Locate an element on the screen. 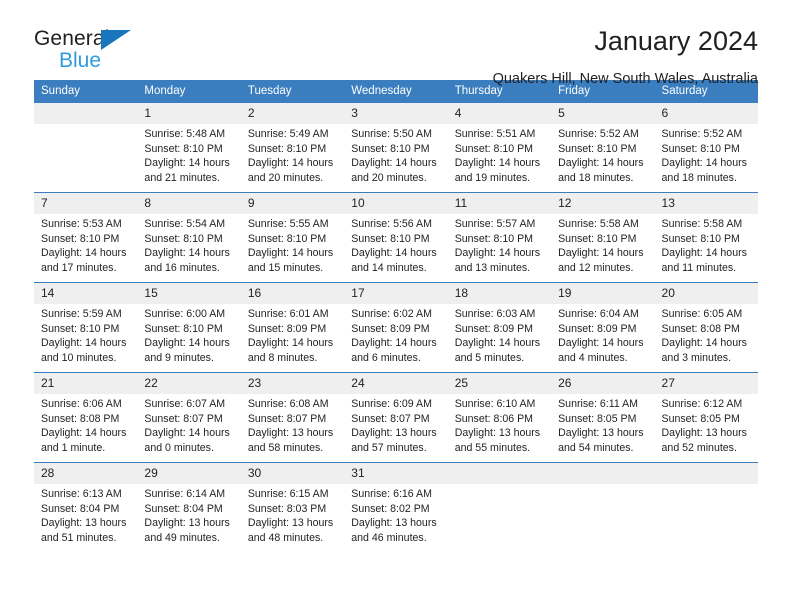  daylight-text: Daylight: 14 hours and 13 minutes. is located at coordinates (497, 261).